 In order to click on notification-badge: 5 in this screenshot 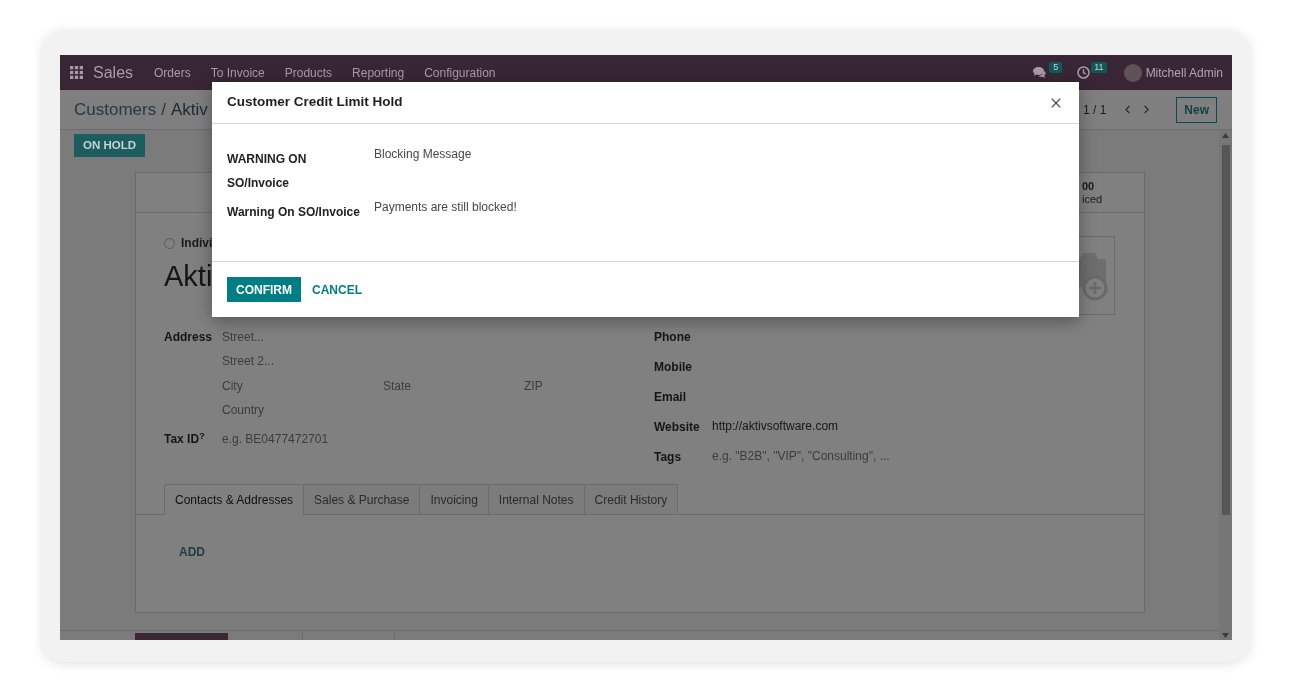, I will do `click(1056, 67)`.